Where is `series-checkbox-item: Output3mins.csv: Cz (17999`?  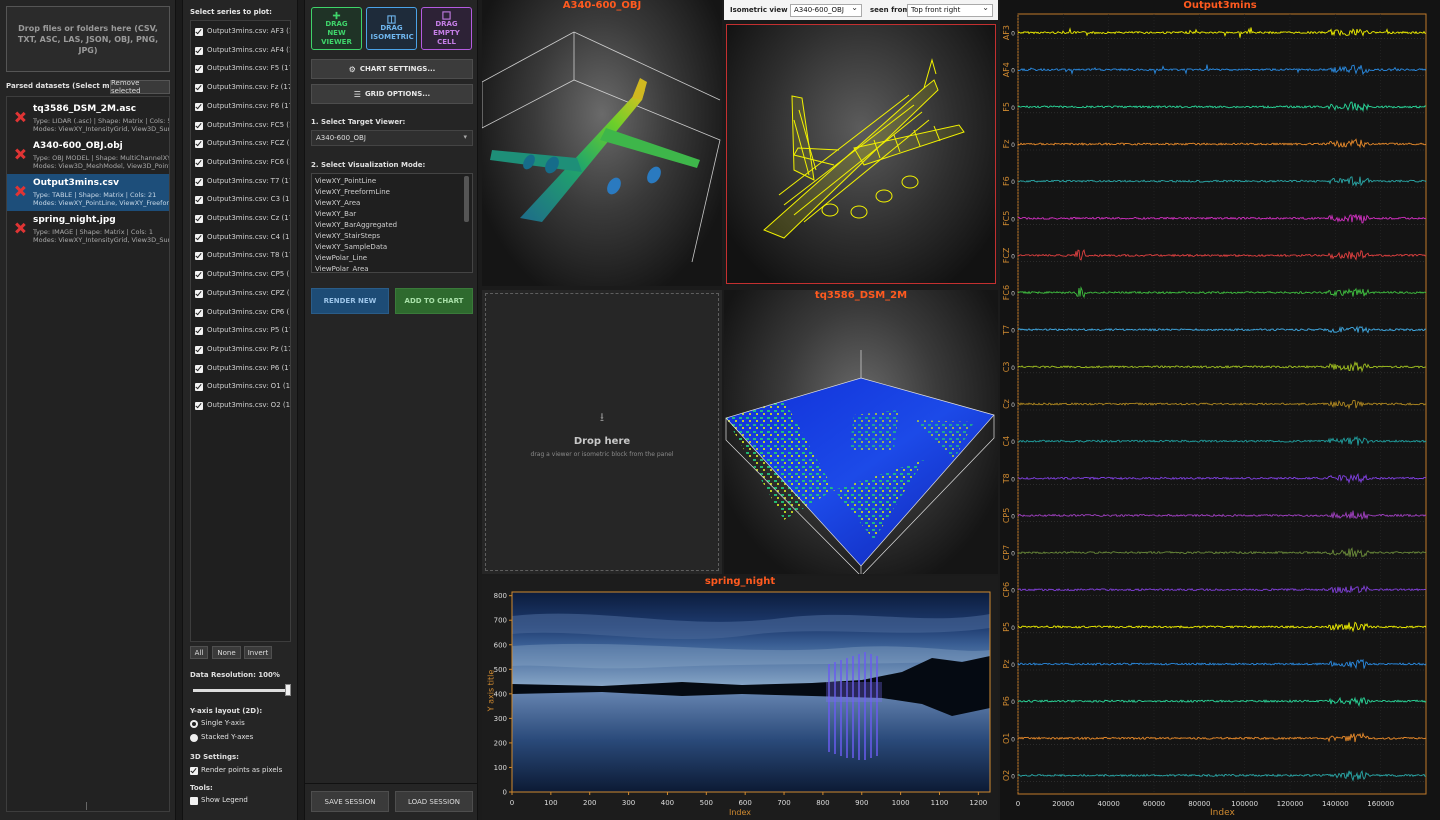 series-checkbox-item: Output3mins.csv: Cz (17999 is located at coordinates (242, 219).